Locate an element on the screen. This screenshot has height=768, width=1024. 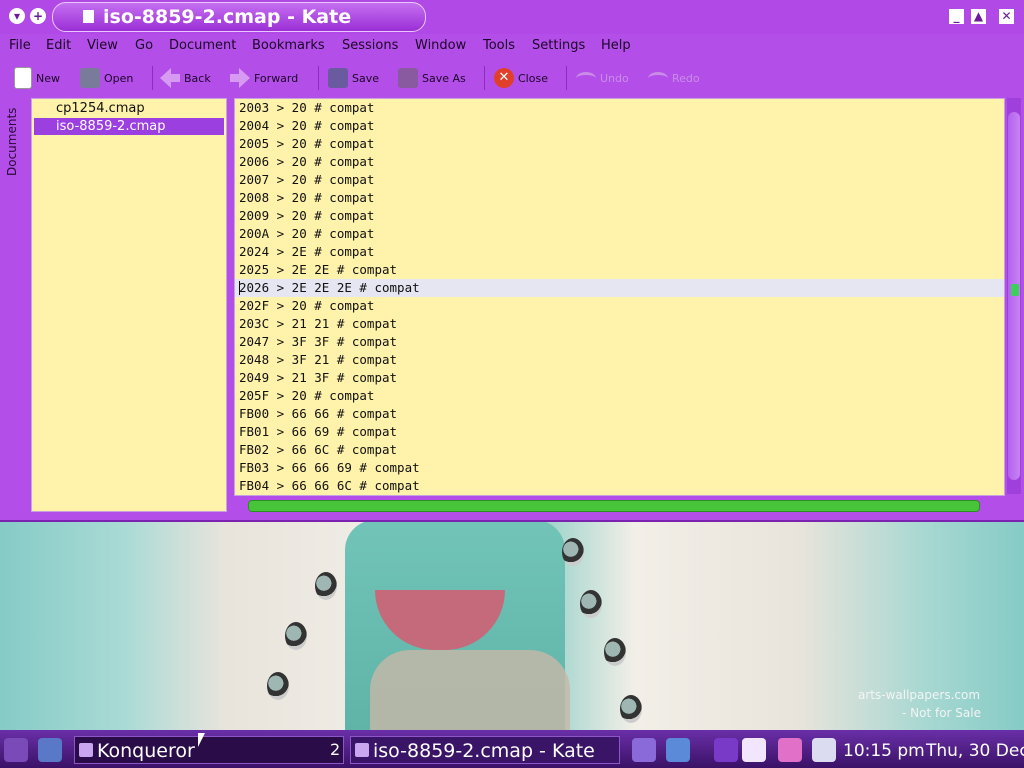
konqueror-icon is located at coordinates (86, 750).